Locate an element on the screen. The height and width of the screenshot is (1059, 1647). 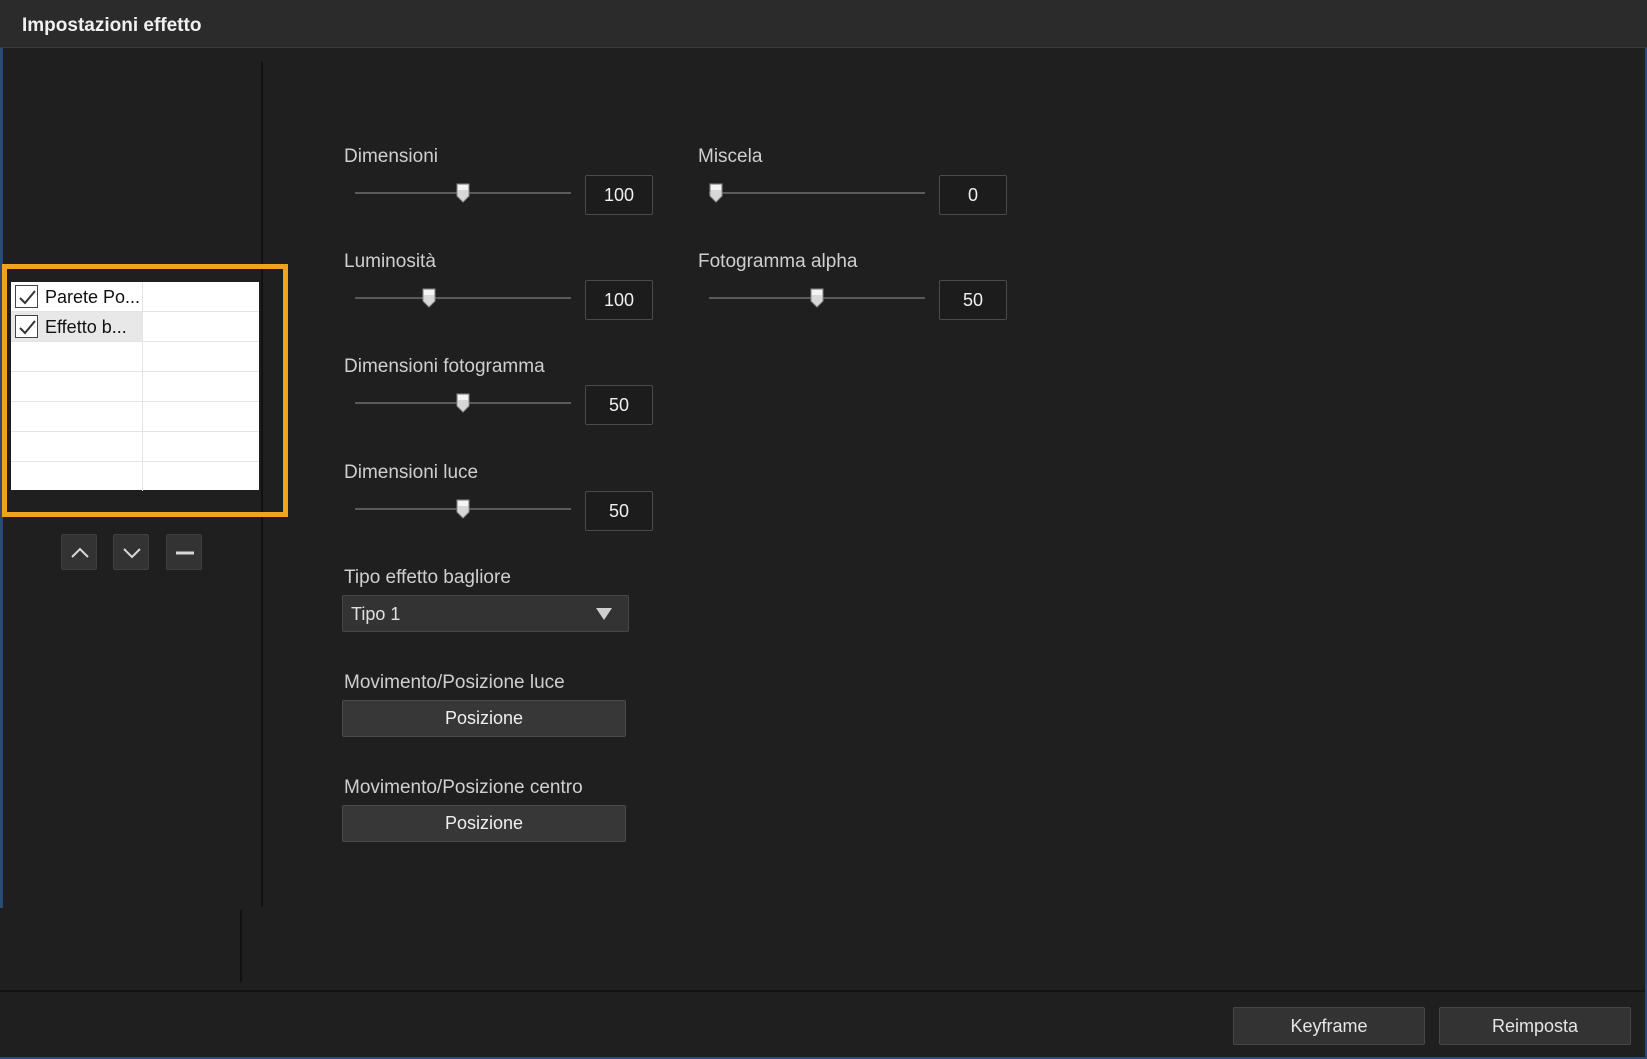
move-up-button is located at coordinates (79, 552).